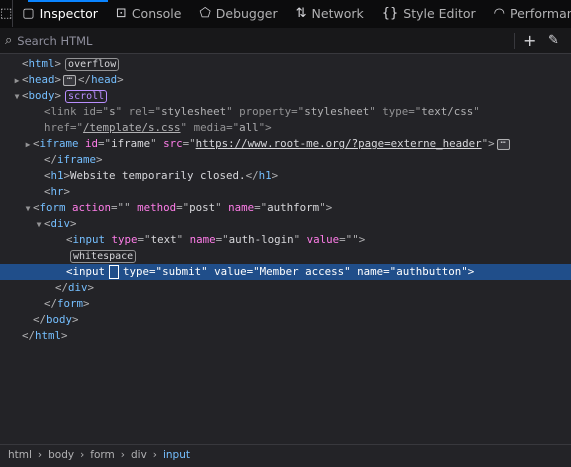 Image resolution: width=571 pixels, height=467 pixels. I want to click on tab-console: ⊡ Console, so click(149, 13).